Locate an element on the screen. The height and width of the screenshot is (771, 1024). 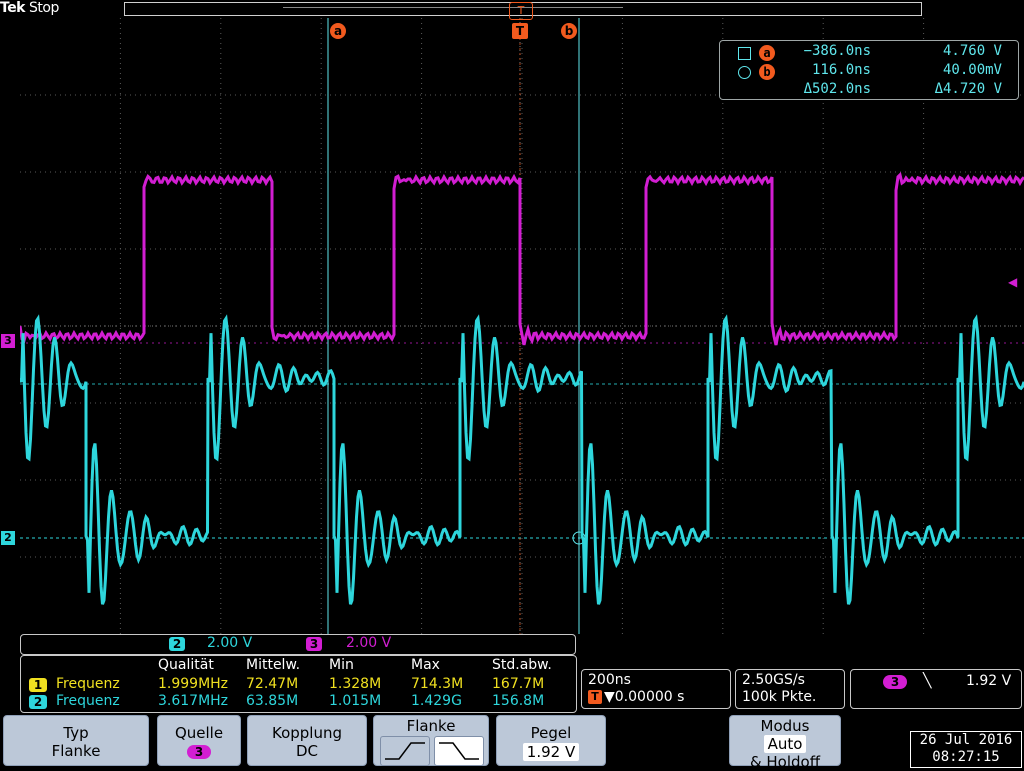
cursor-a-time: −386.0ns is located at coordinates (837, 51).